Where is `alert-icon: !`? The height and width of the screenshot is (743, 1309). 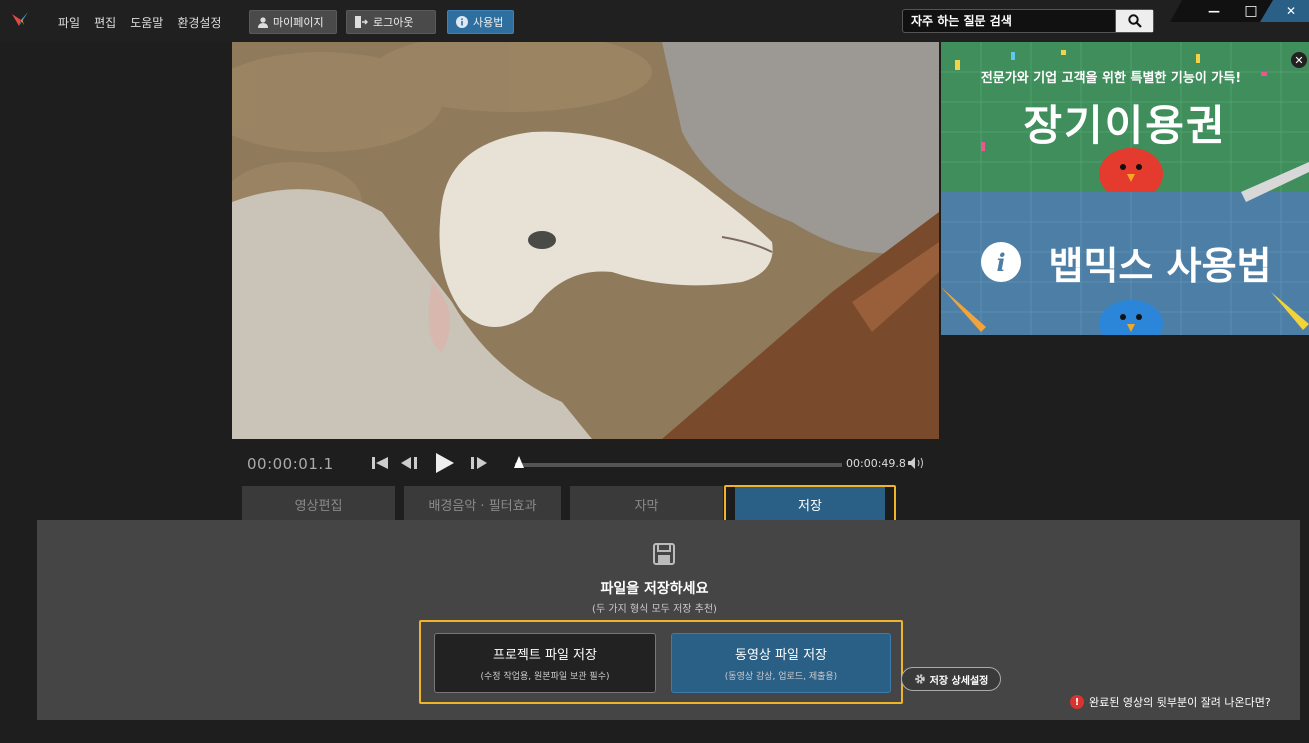 alert-icon: ! is located at coordinates (1077, 702).